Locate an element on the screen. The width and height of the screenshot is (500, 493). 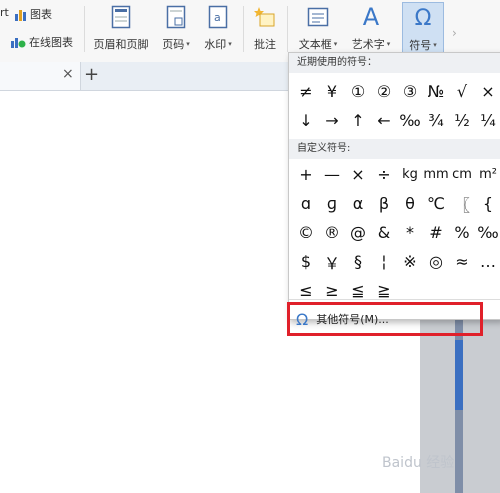
symbol-cell: ￥ is located at coordinates (332, 261).